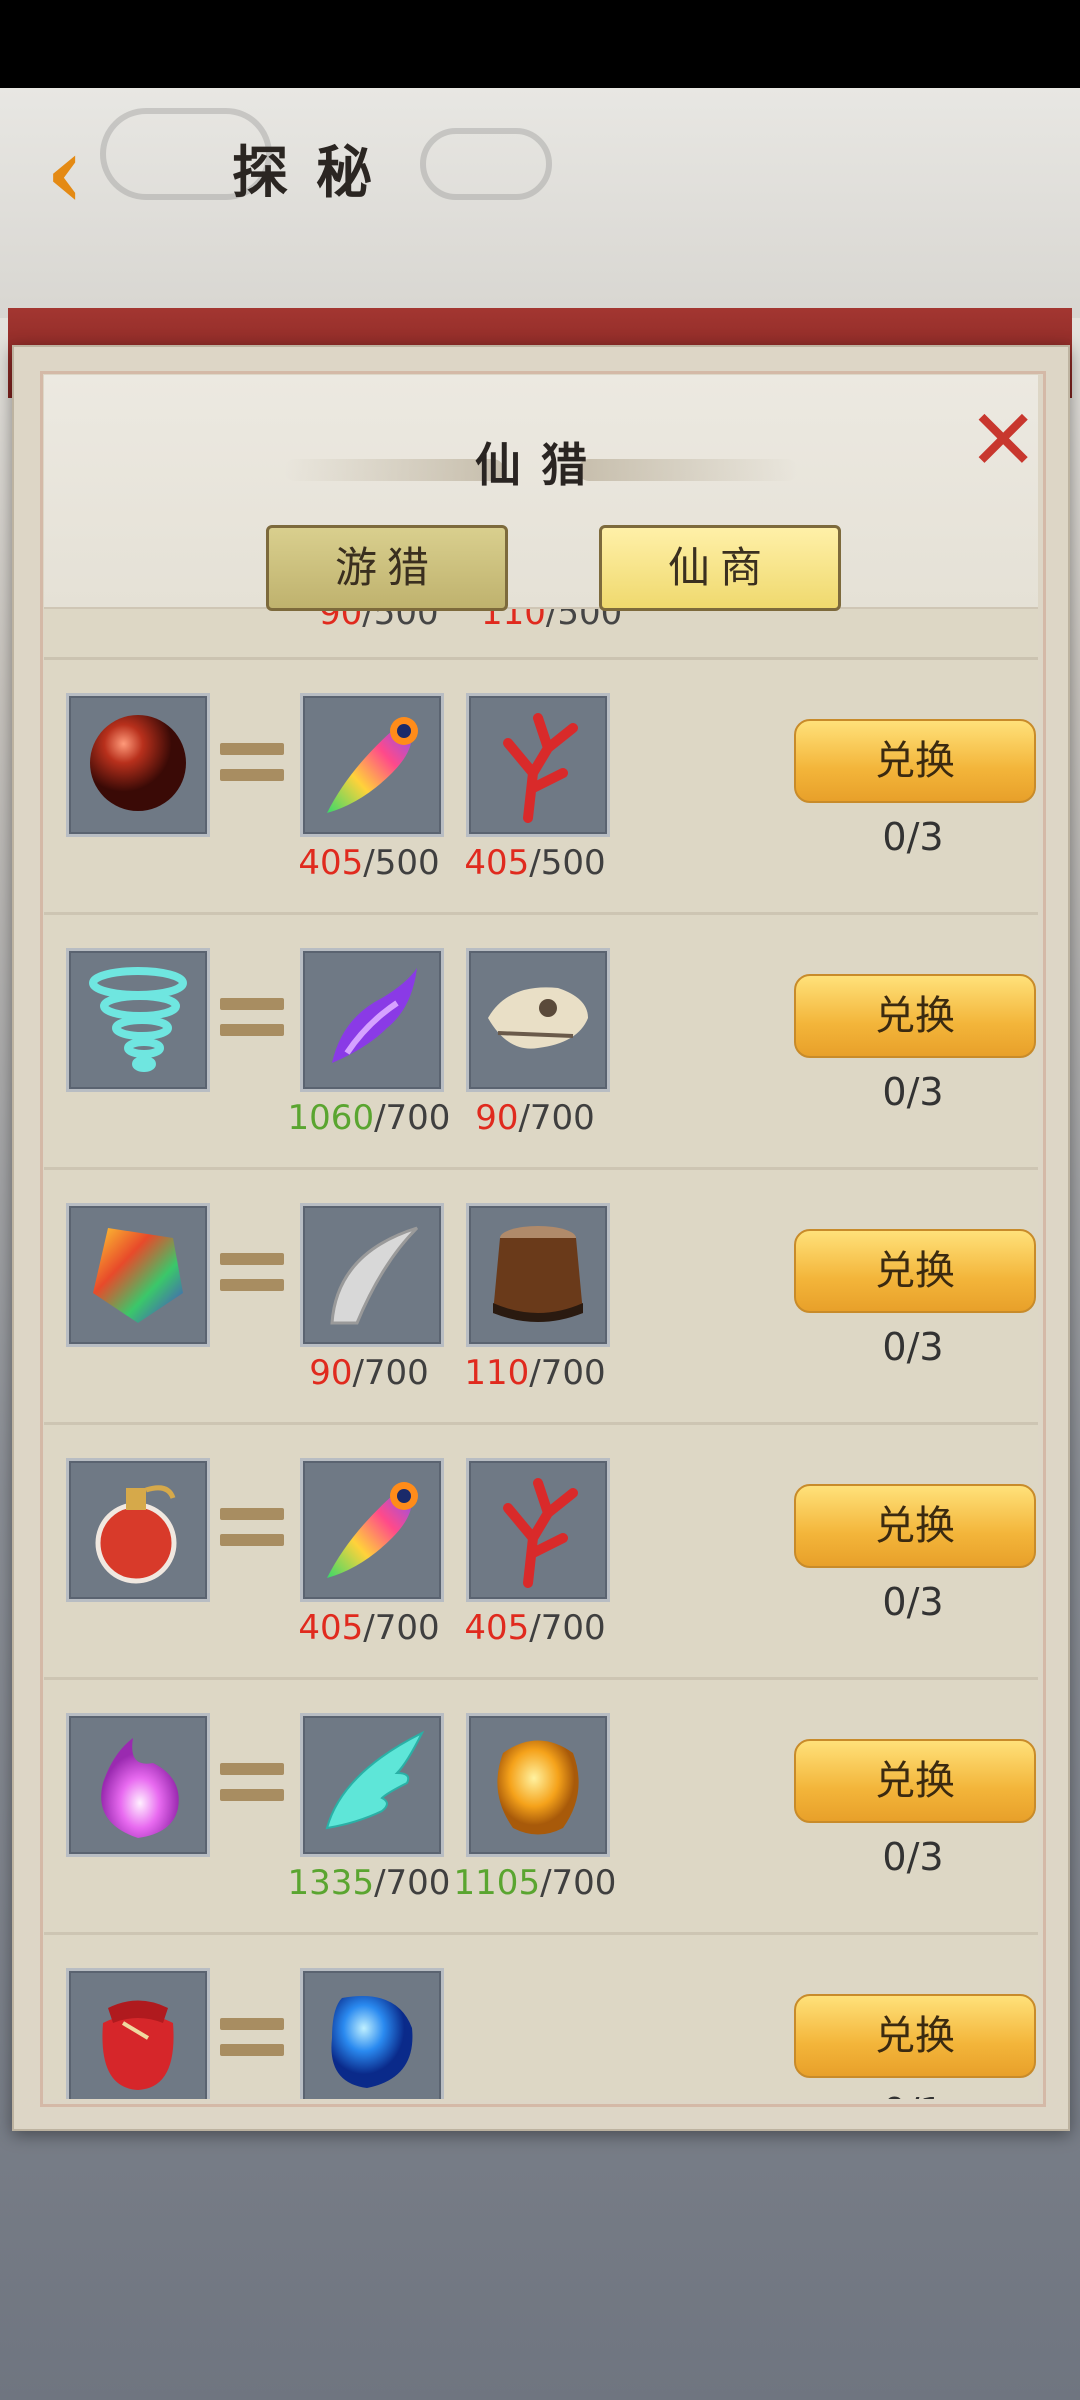  I want to click on close-icon: ✕, so click(1003, 440).